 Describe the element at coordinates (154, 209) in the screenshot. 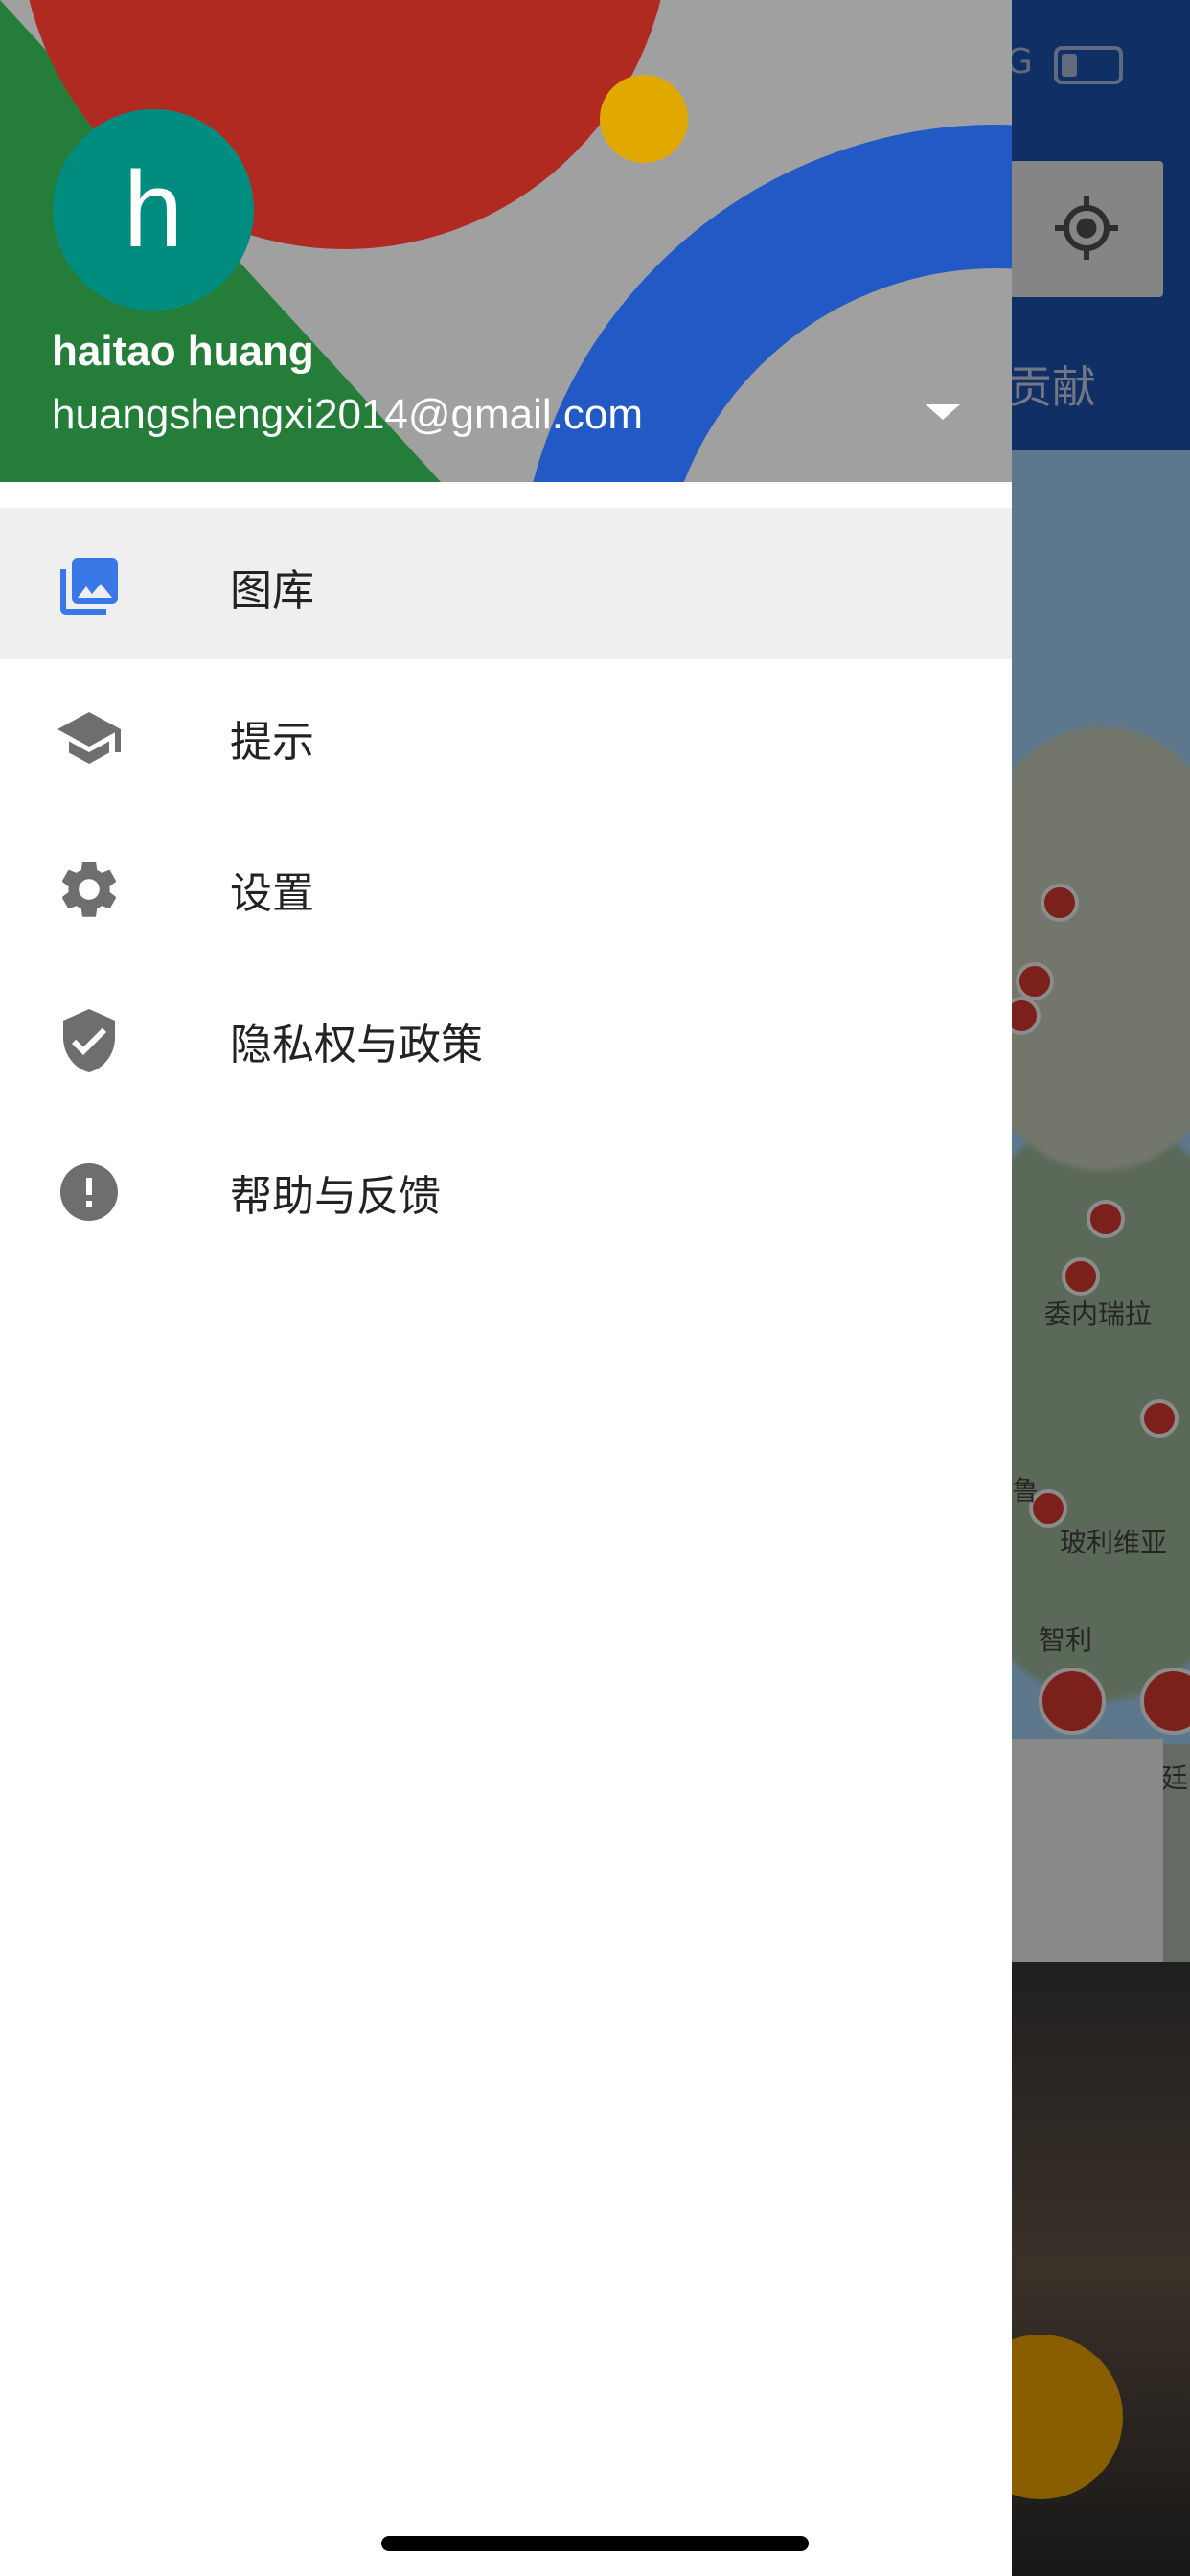

I see `avatar: h` at that location.